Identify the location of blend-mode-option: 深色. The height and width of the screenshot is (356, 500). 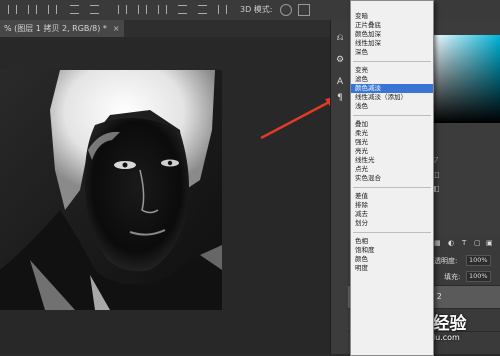
(392, 52).